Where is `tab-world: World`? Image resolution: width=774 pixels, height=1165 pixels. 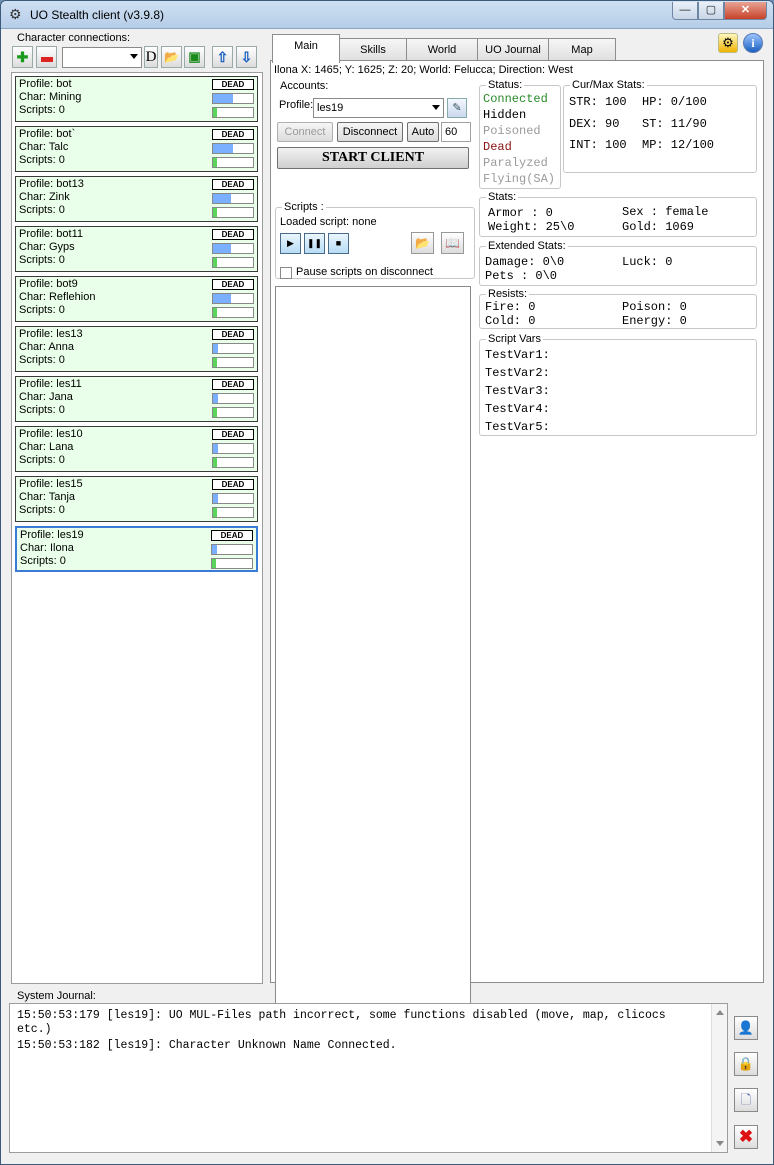 tab-world: World is located at coordinates (442, 50).